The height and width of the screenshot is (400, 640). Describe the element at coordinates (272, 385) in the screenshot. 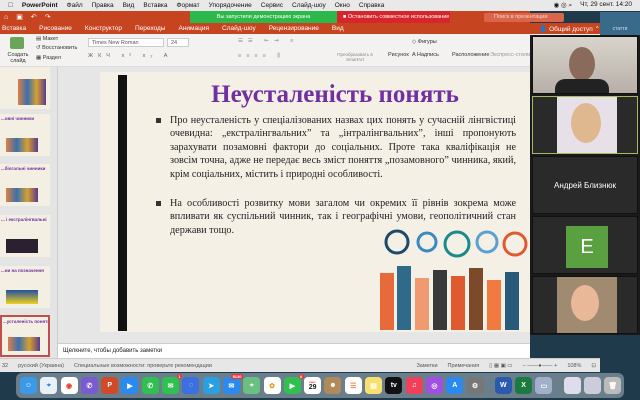

I see `photos-icon: ✿` at that location.